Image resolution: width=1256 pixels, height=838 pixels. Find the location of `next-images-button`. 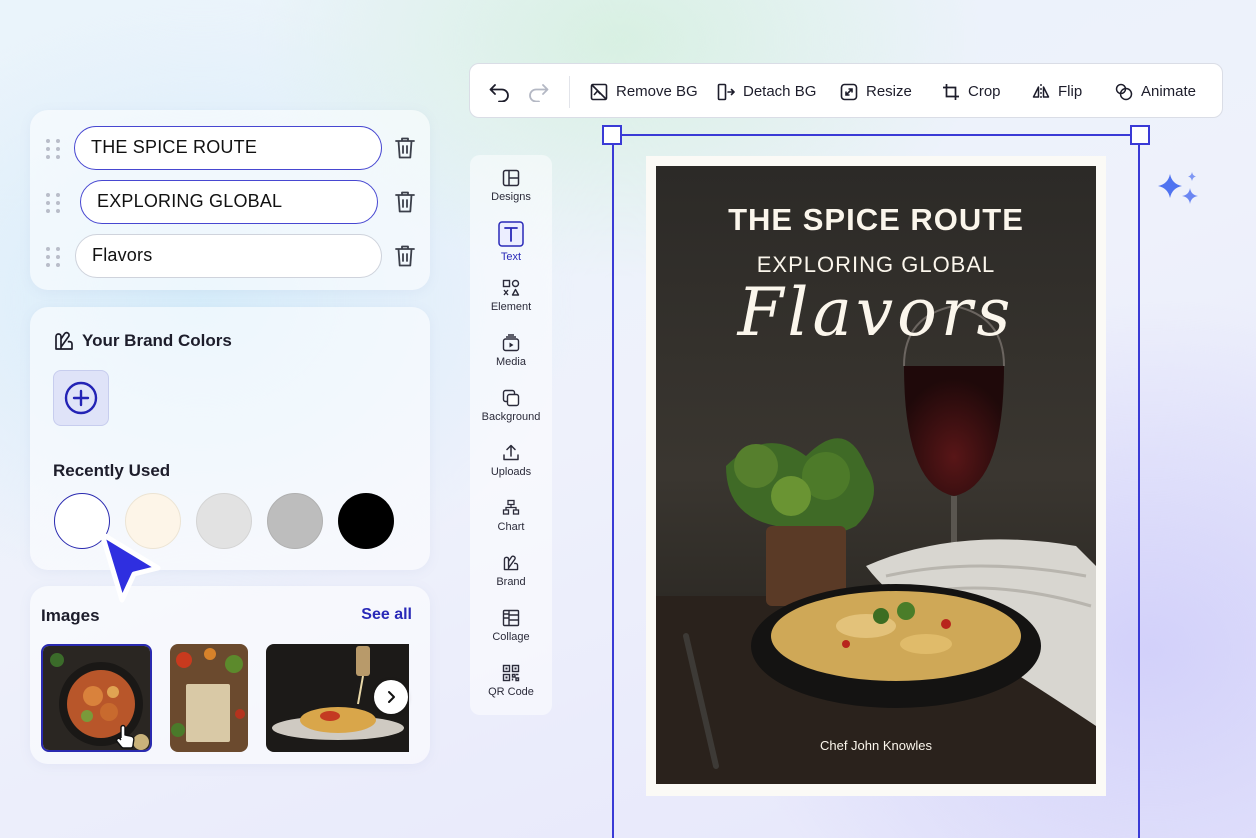

next-images-button is located at coordinates (391, 697).